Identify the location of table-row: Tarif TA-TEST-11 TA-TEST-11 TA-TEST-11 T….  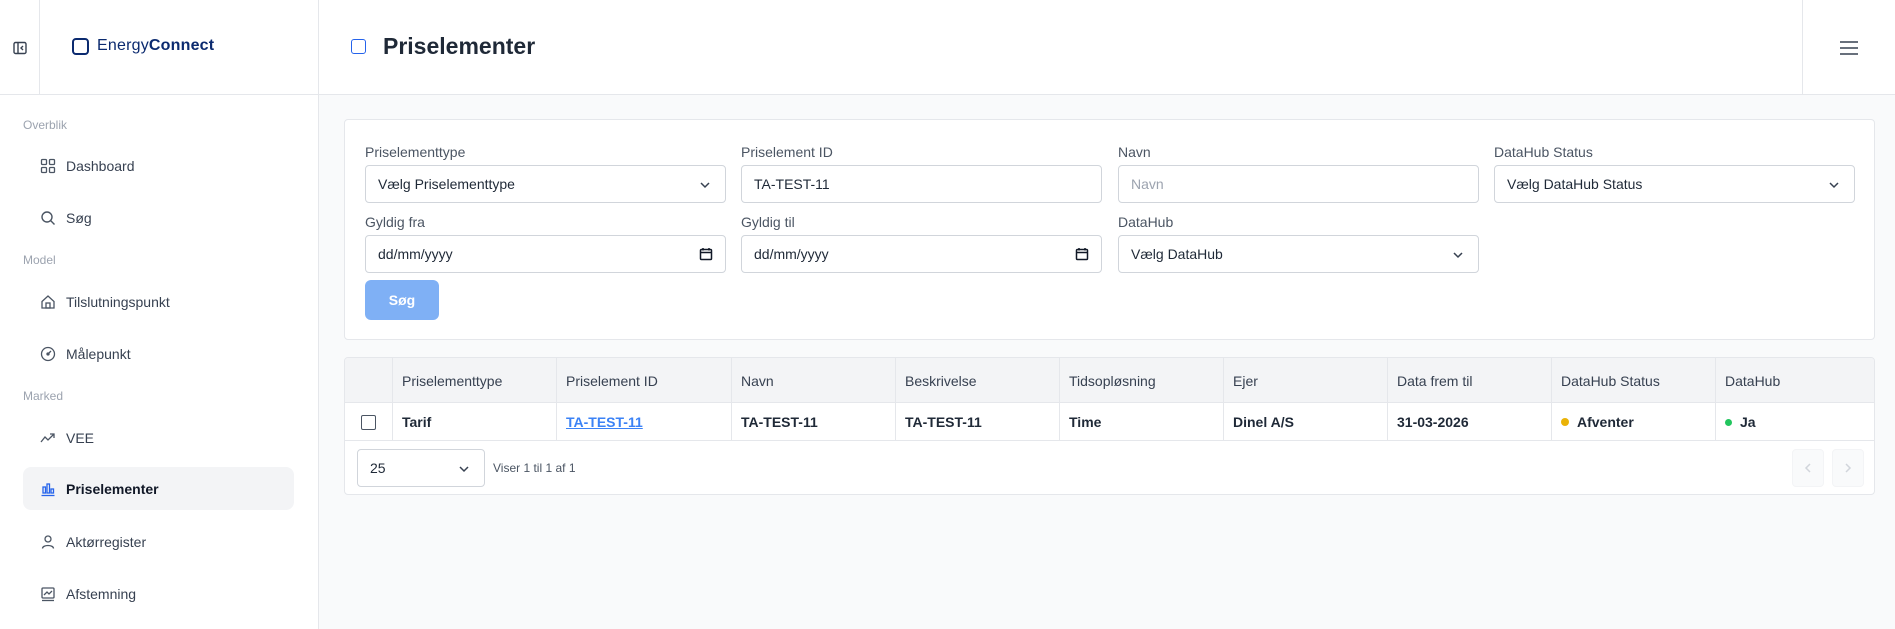
(1109, 422).